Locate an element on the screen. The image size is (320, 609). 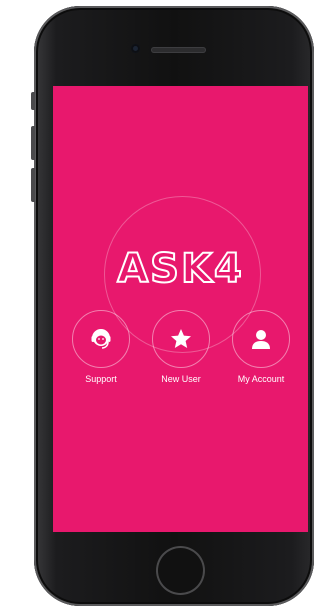
front-camera is located at coordinates (135, 48).